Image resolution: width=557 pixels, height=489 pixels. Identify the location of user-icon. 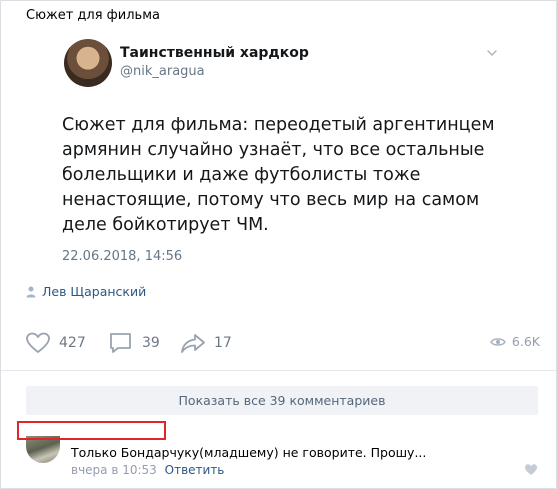
(31, 291).